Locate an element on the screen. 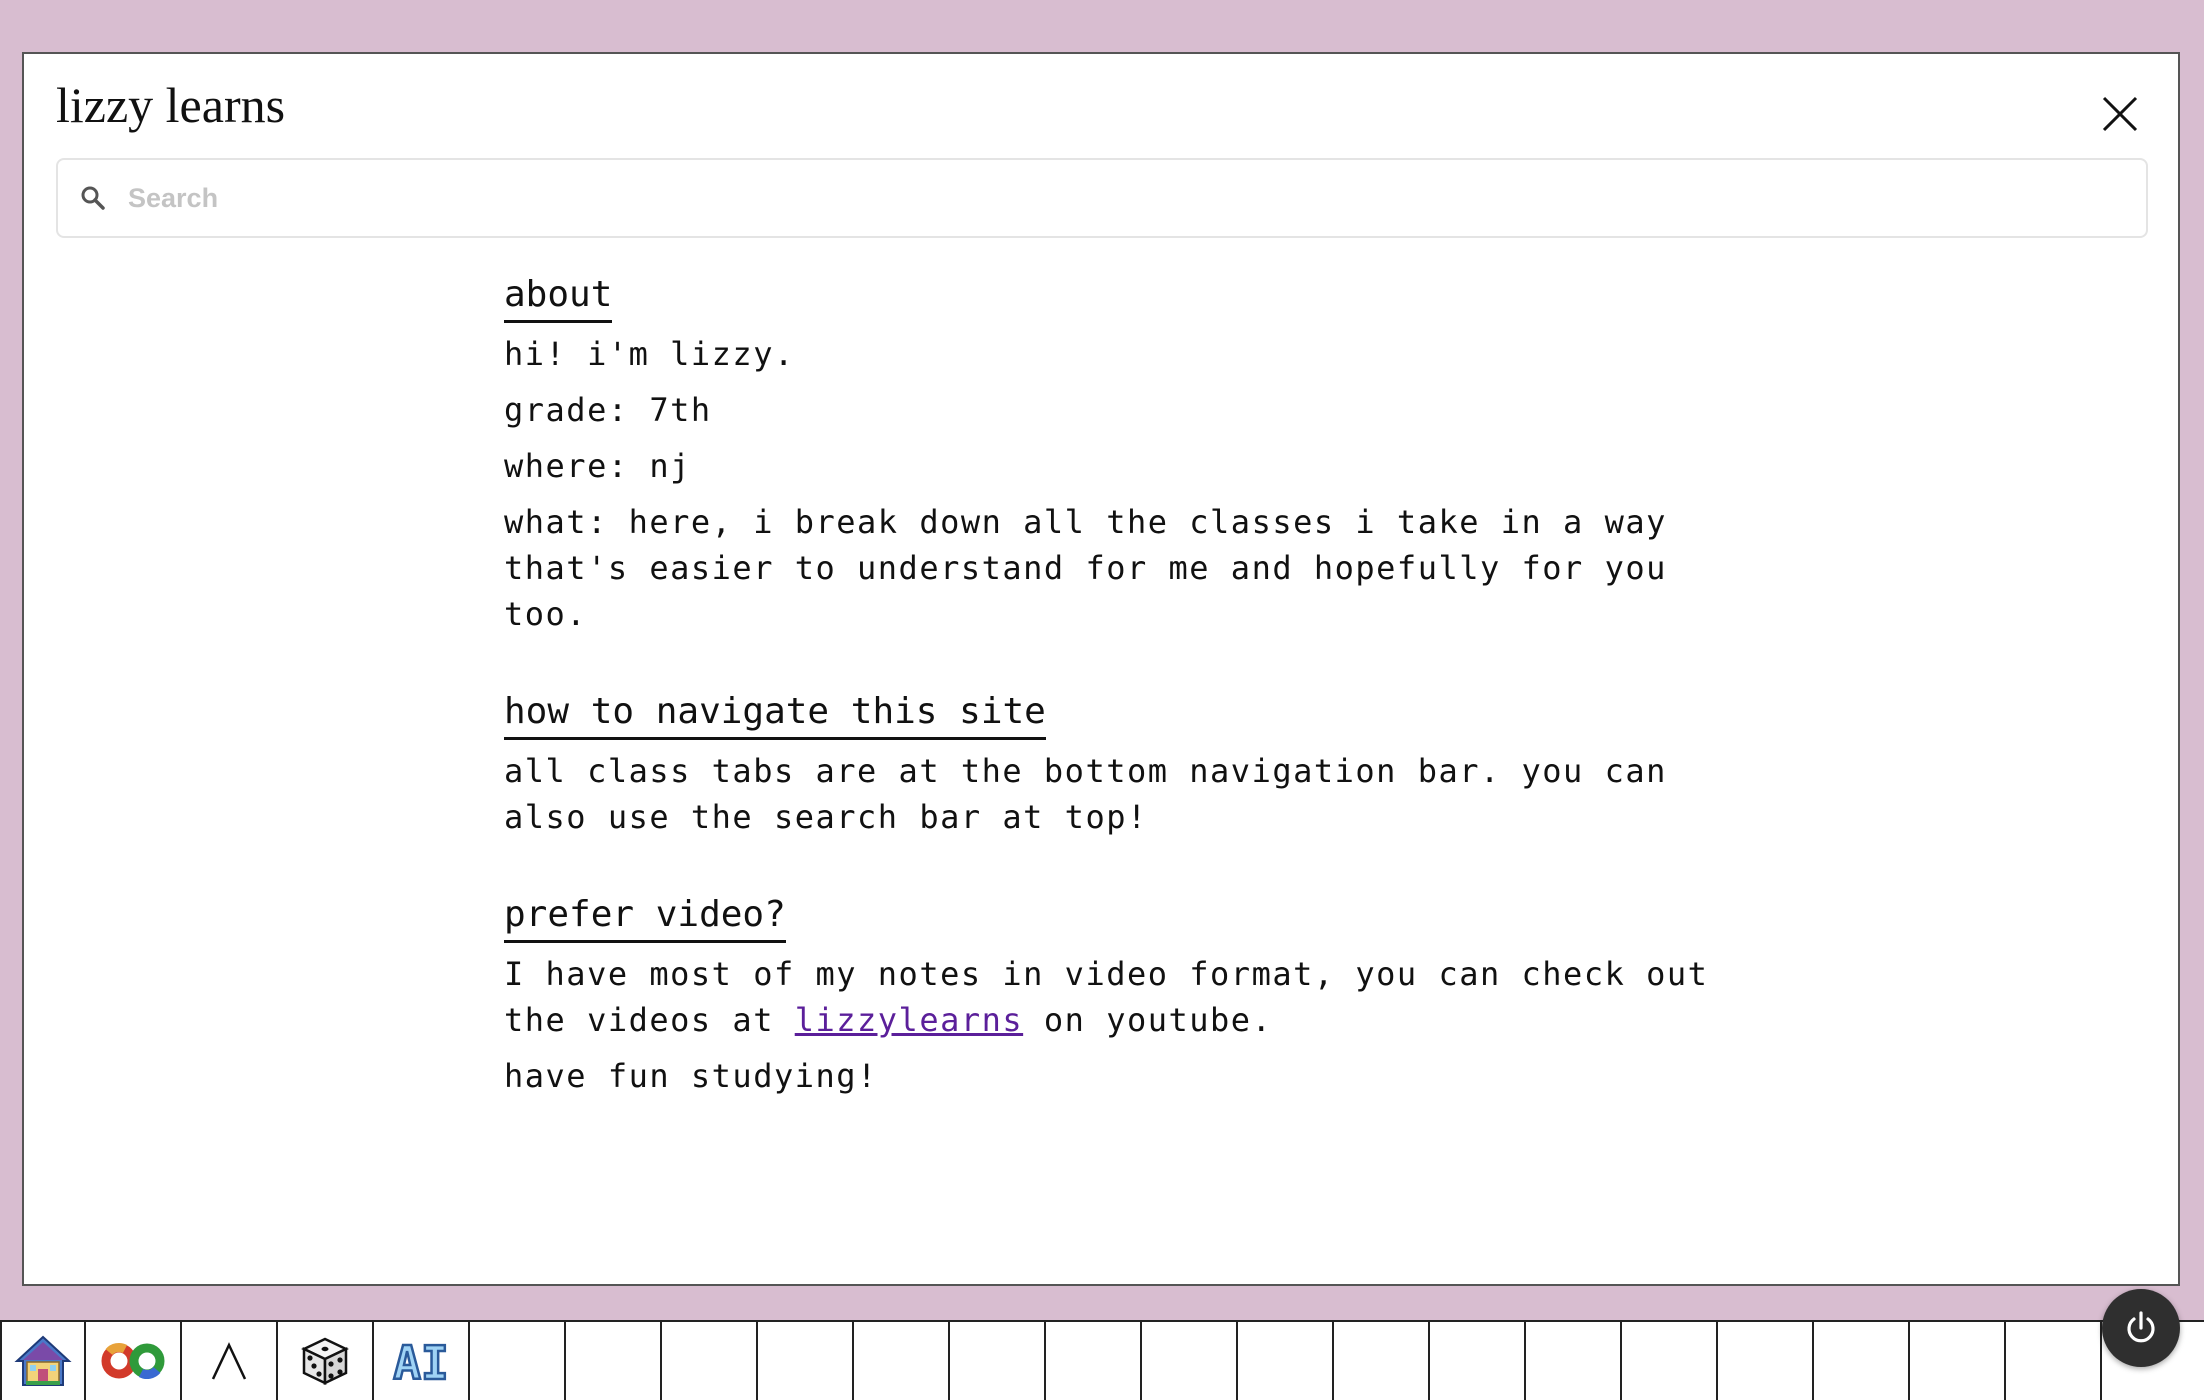  close-button is located at coordinates (2120, 114).